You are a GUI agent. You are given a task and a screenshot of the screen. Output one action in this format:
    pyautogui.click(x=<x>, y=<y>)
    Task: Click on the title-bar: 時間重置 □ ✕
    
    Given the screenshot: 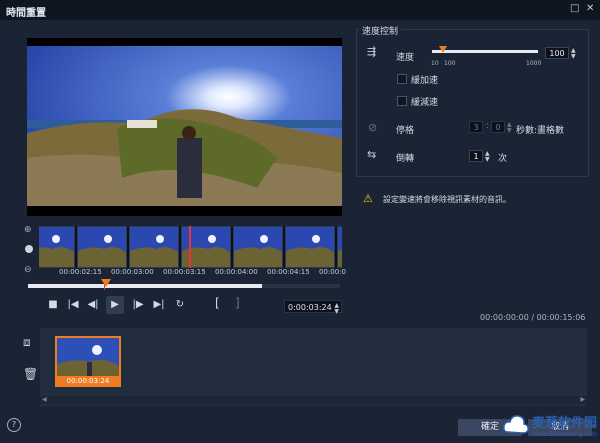 What is the action you would take?
    pyautogui.click(x=300, y=10)
    